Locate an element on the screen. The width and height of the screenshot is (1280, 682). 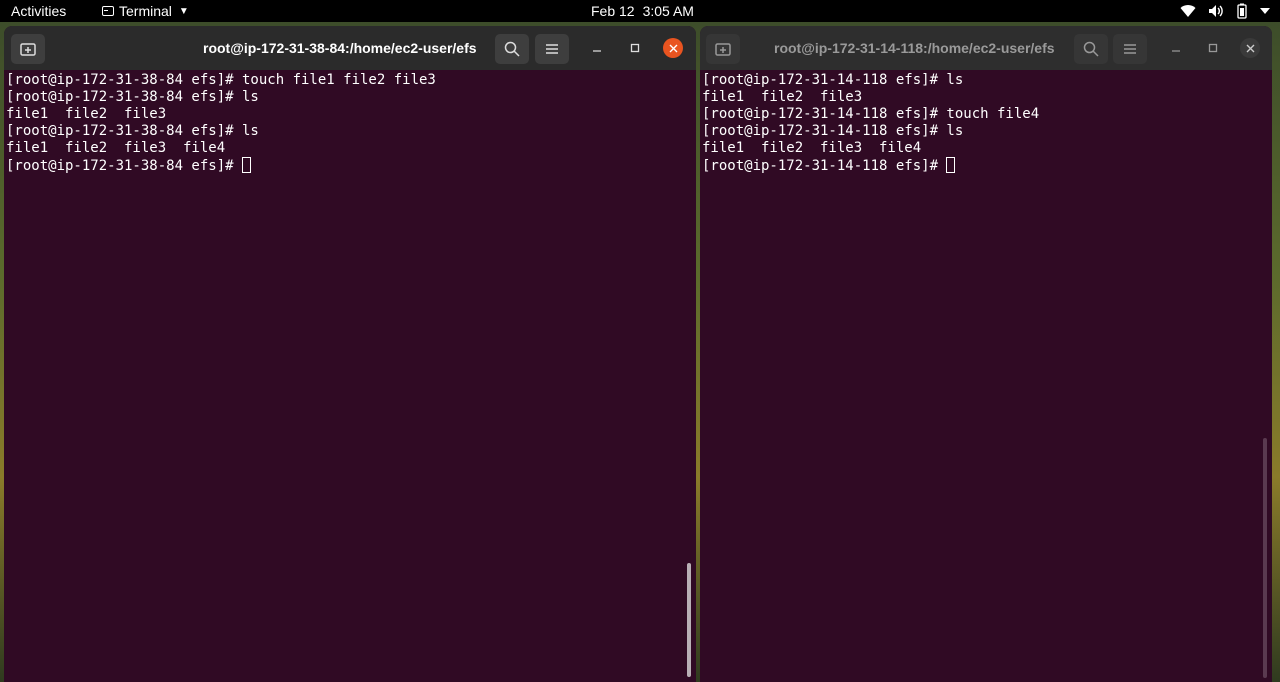
app-menu-label: Terminal is located at coordinates (145, 11).